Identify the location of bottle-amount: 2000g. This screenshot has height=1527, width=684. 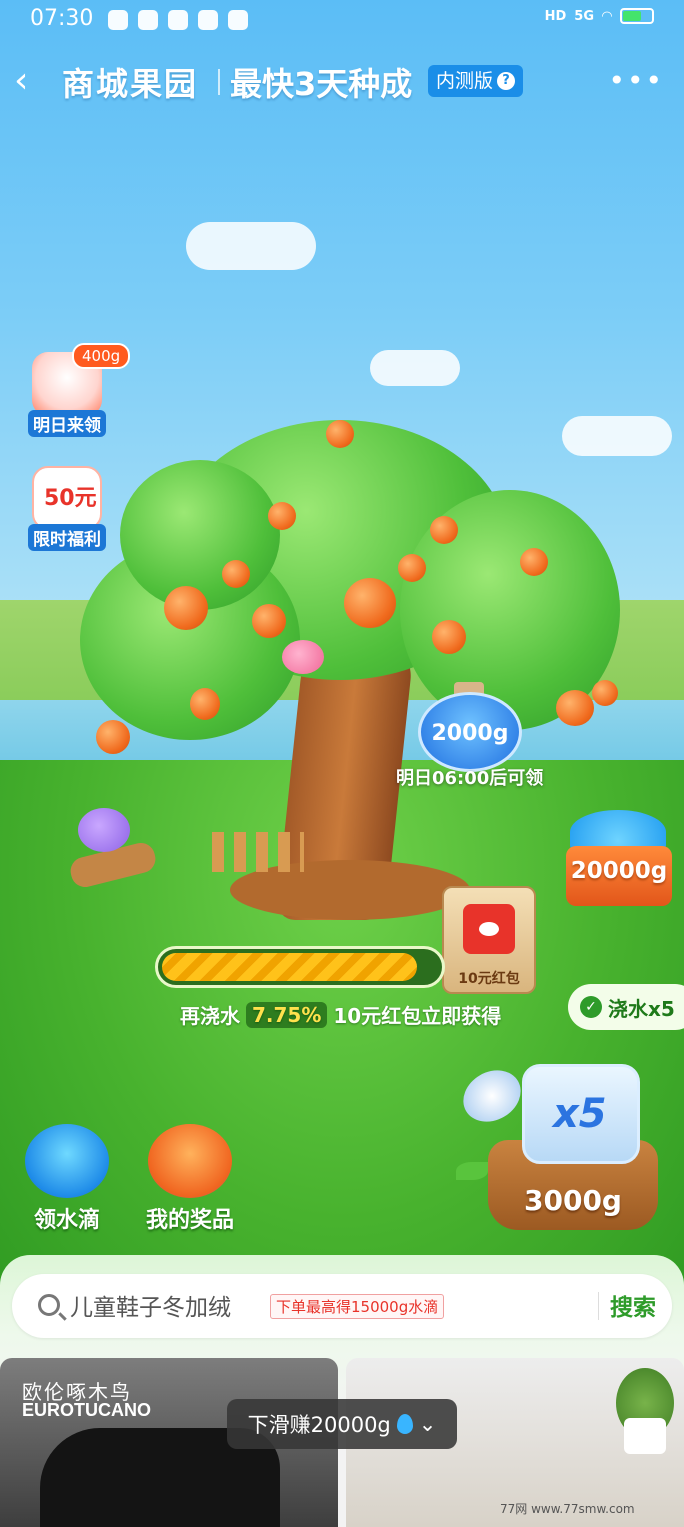
(470, 733).